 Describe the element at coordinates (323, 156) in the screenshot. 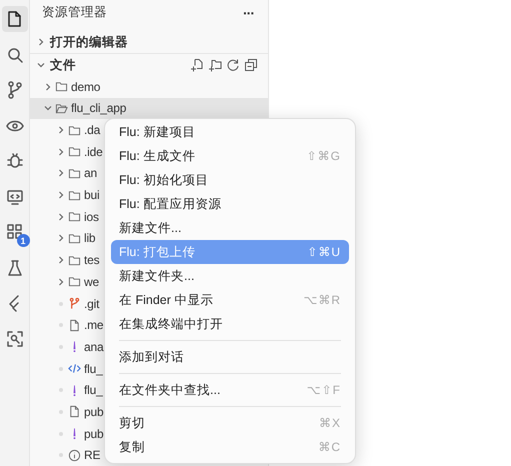

I see `shortcut-label: ⇧⌘G` at that location.